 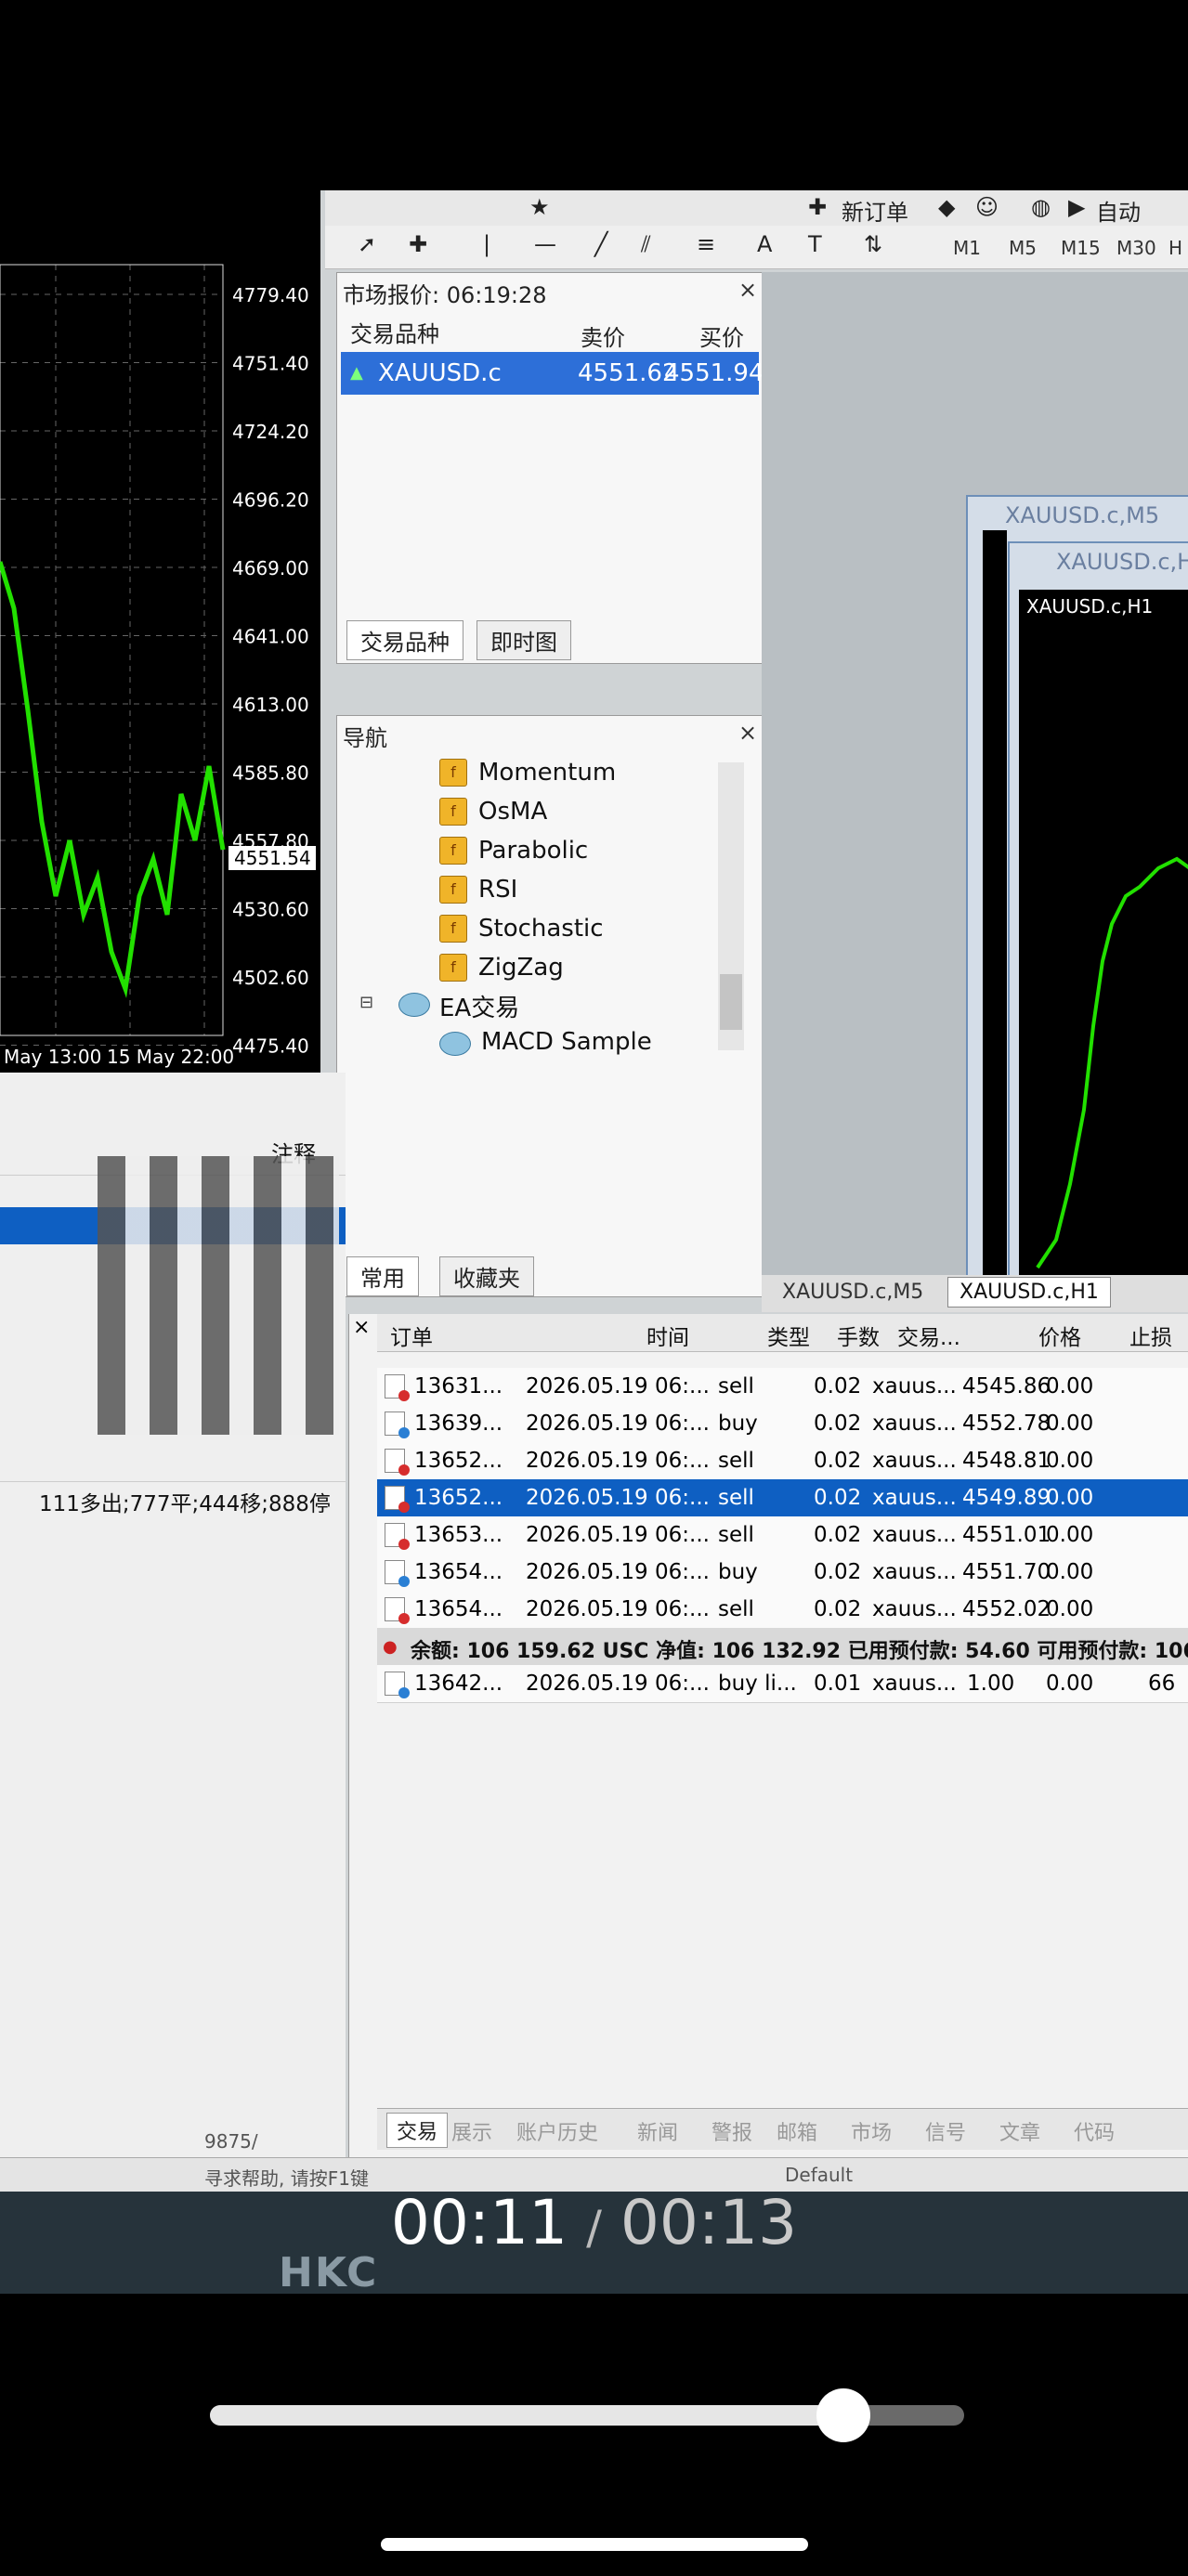 What do you see at coordinates (587, 2415) in the screenshot?
I see `video-scrubber` at bounding box center [587, 2415].